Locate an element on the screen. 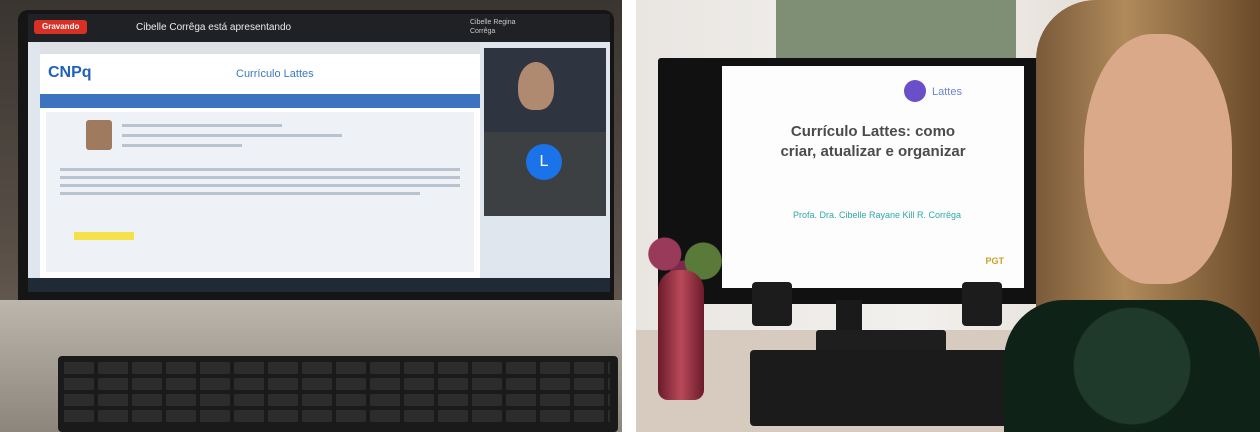 The width and height of the screenshot is (1260, 432). monitor-stand is located at coordinates (849, 317).